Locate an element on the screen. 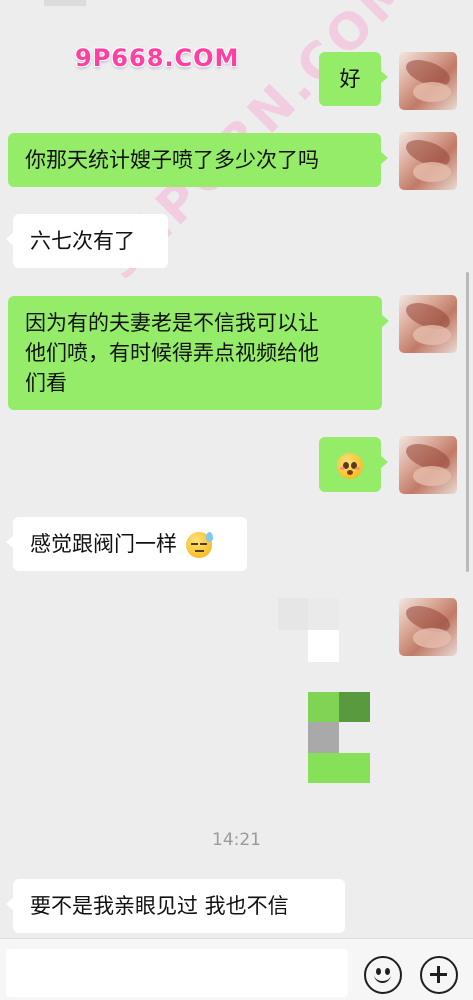  downcast-sweat-face-emoji is located at coordinates (199, 545).